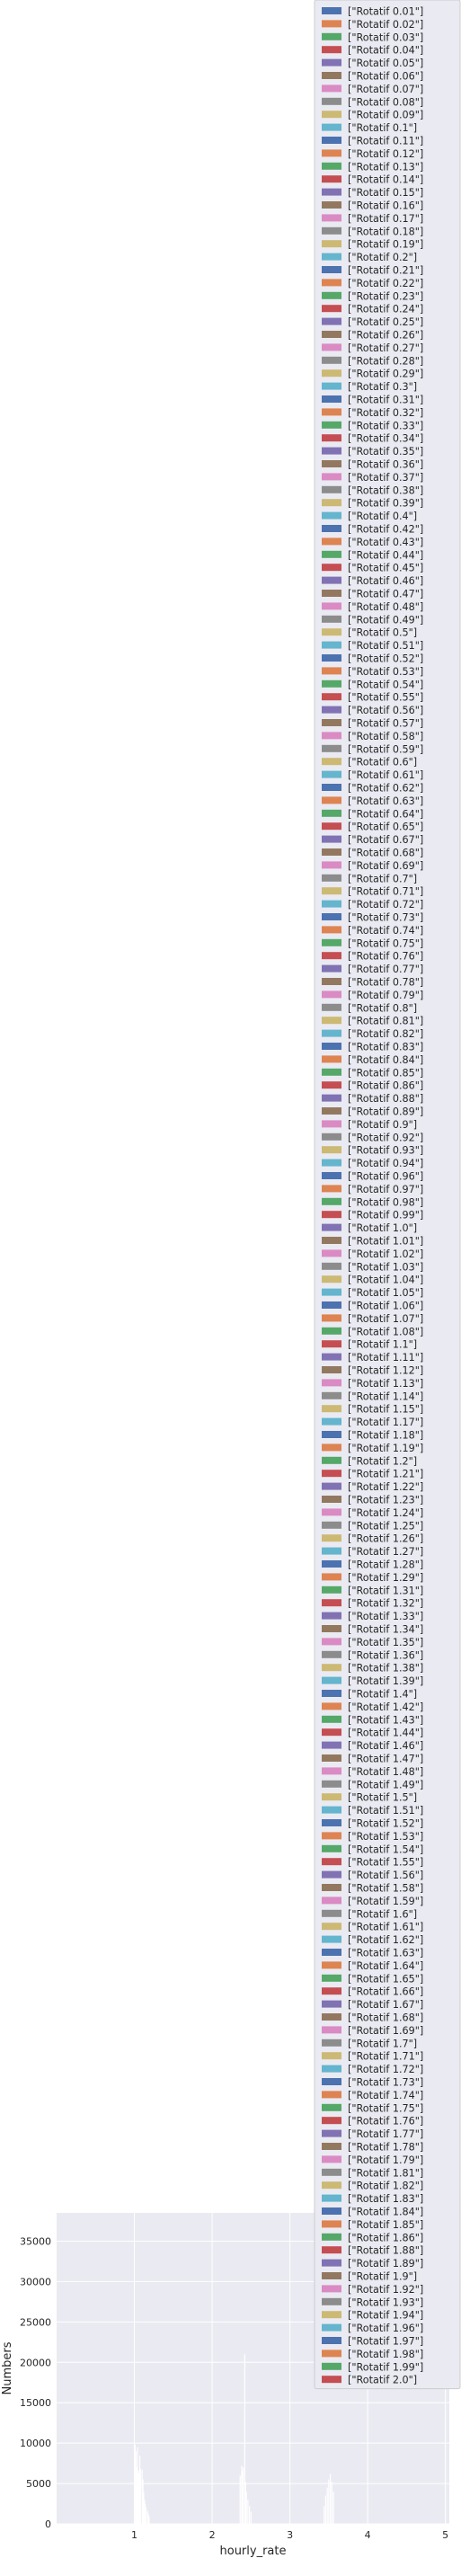  Describe the element at coordinates (385, 1966) in the screenshot. I see `legend-label: ["Rotatif 1.64"]` at that location.